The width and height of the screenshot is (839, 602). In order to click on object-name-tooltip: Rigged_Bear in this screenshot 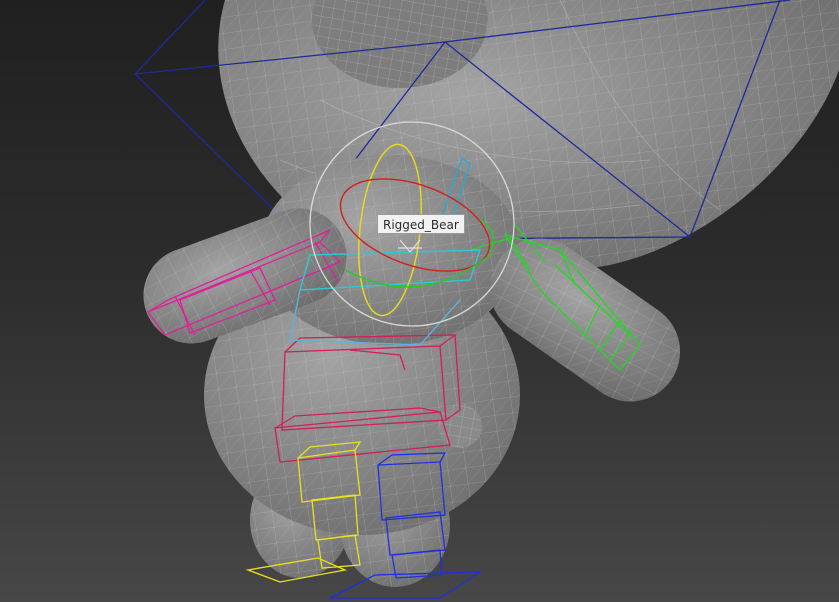, I will do `click(421, 224)`.